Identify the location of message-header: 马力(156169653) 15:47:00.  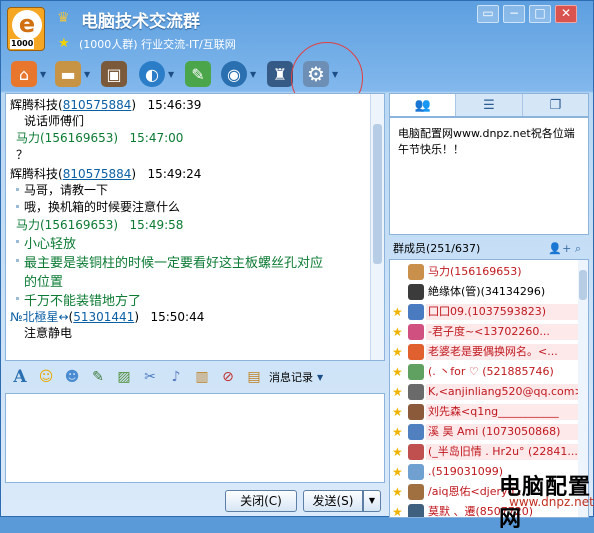
(99, 137).